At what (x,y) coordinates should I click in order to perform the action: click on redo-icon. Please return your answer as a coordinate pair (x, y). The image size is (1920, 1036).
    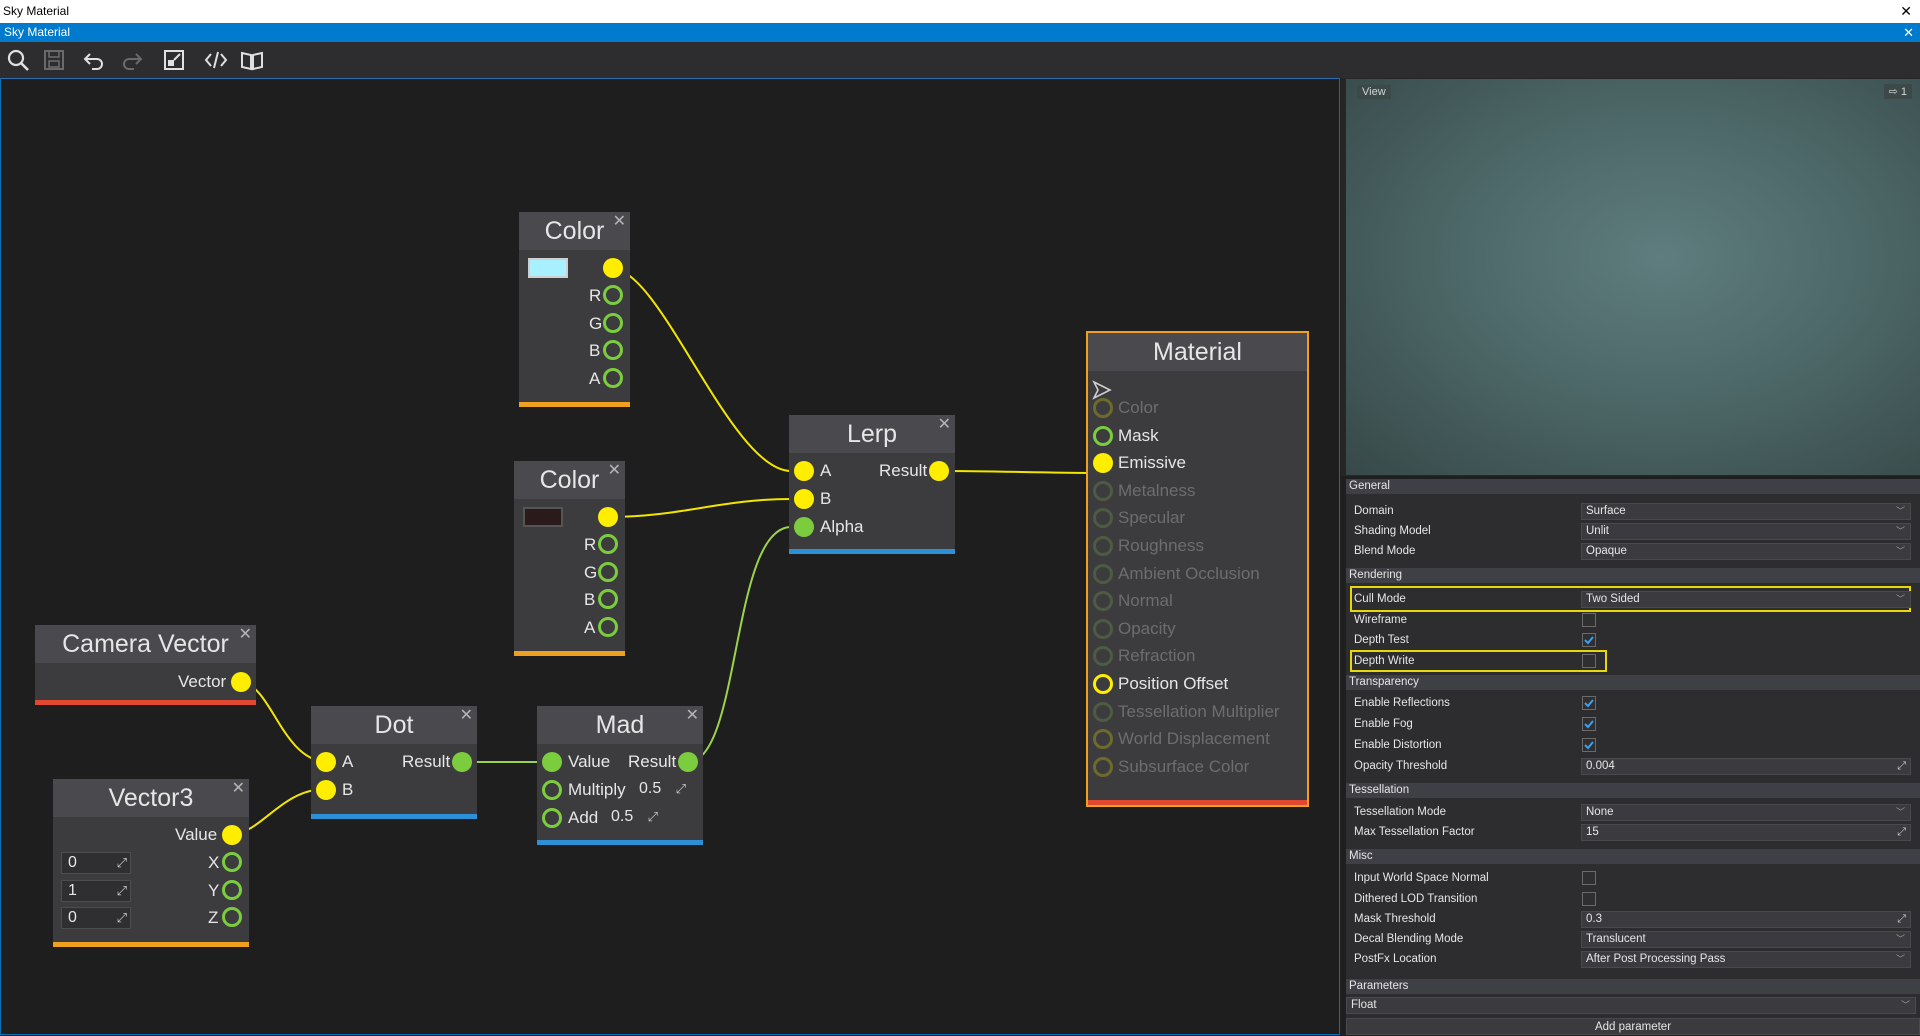
    Looking at the image, I should click on (132, 60).